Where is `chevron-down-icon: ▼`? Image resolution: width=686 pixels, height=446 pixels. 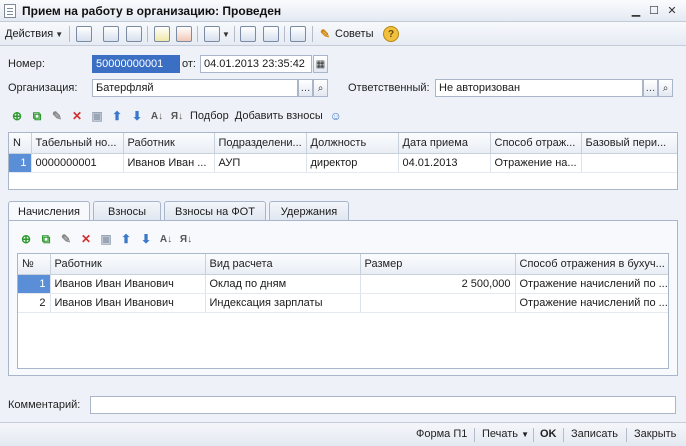 chevron-down-icon: ▼ is located at coordinates (59, 34).